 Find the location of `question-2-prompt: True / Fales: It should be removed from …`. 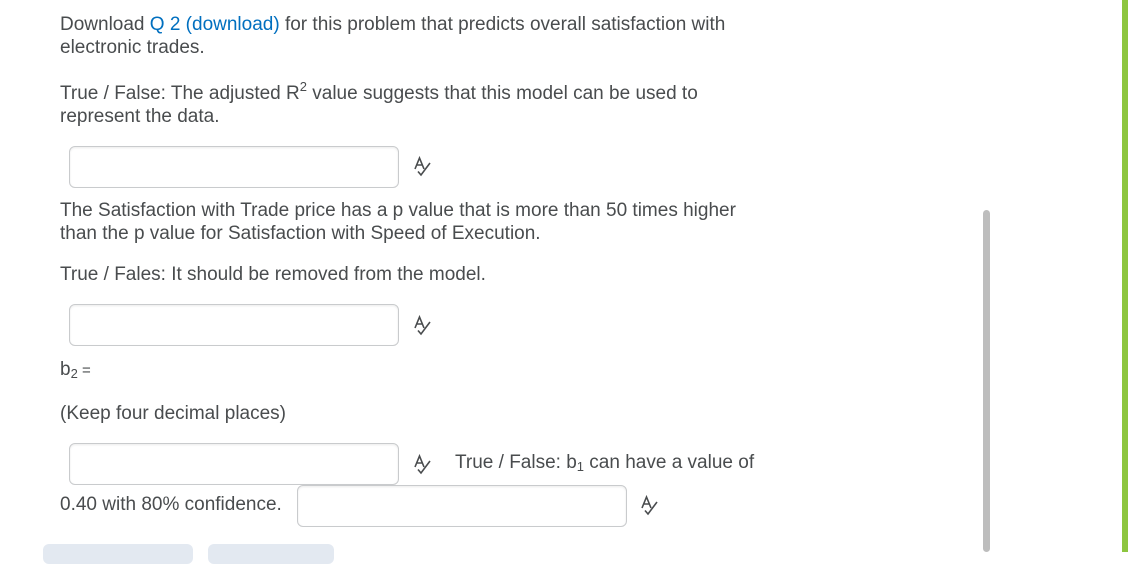

question-2-prompt: True / Fales: It should be removed from … is located at coordinates (273, 274).